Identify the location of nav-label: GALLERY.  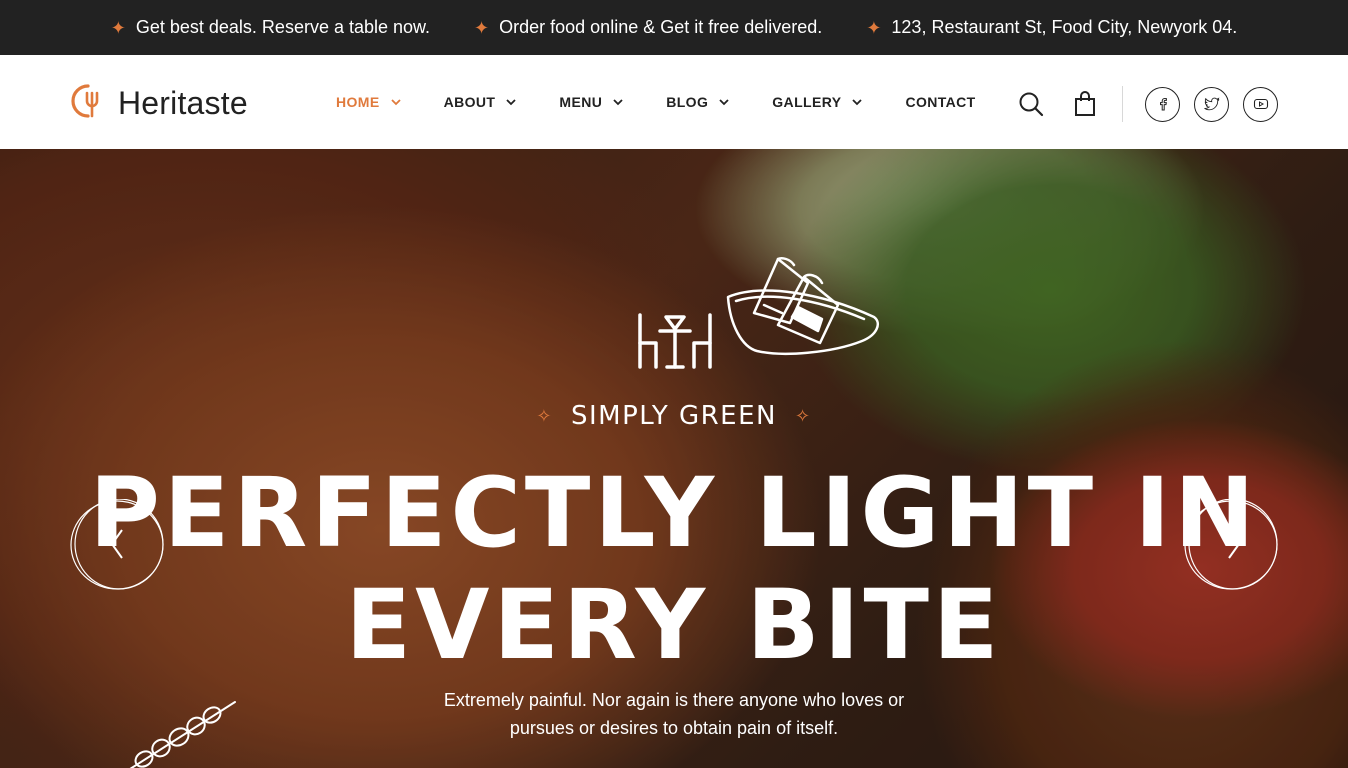
(807, 102).